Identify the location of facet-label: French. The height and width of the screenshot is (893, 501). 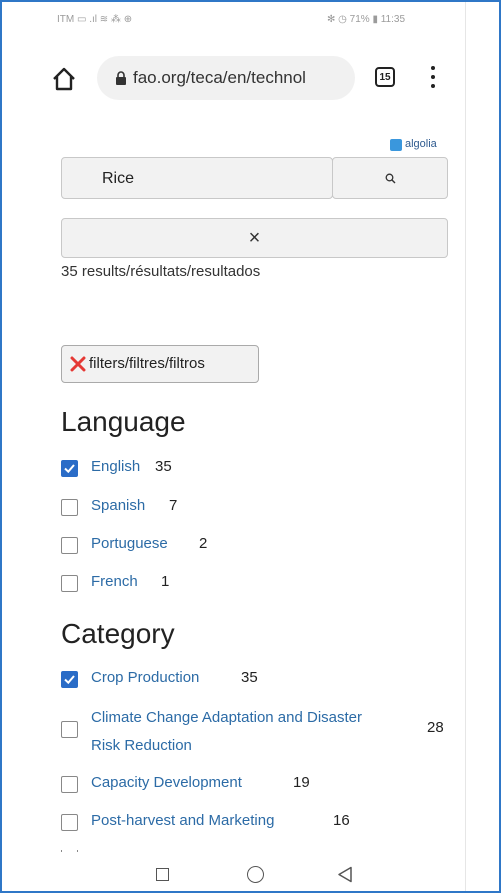
(114, 581).